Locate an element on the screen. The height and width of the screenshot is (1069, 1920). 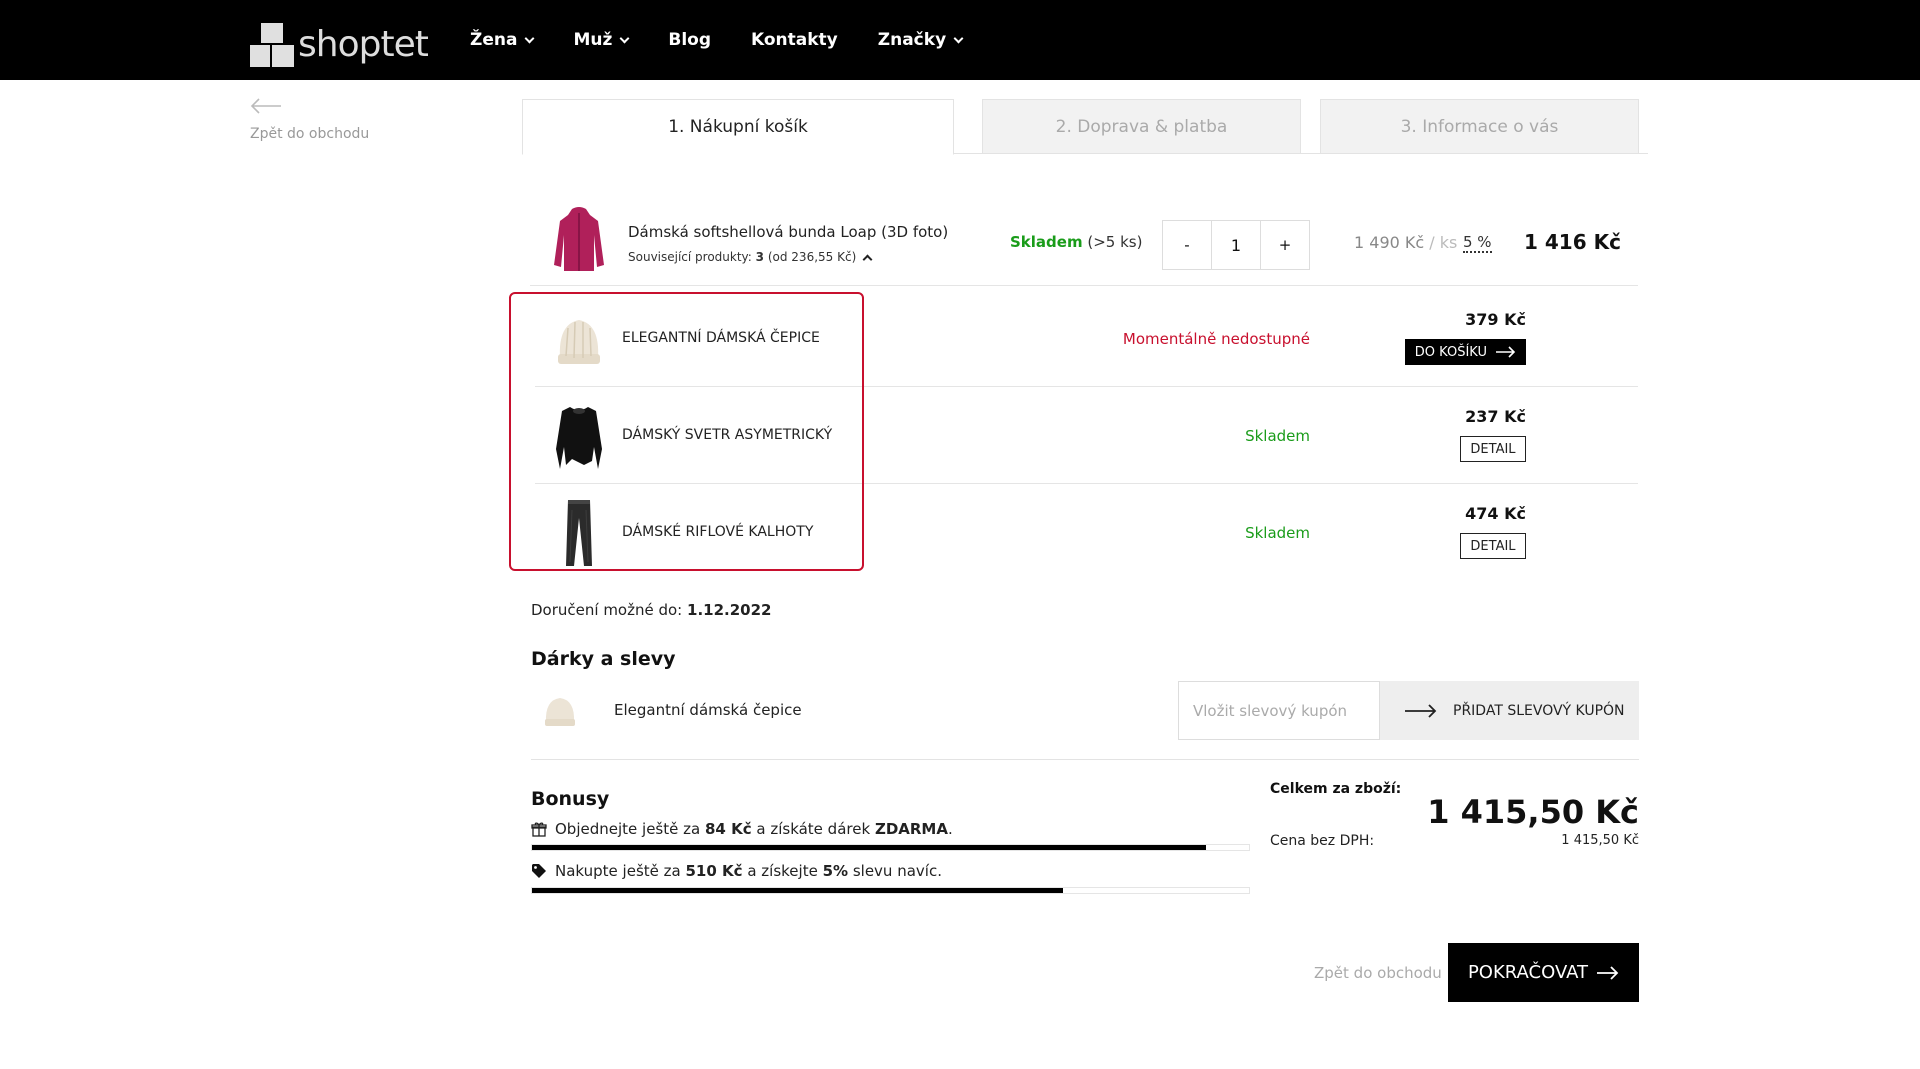
cart-item-total: 1 416 Kč is located at coordinates (1572, 242).